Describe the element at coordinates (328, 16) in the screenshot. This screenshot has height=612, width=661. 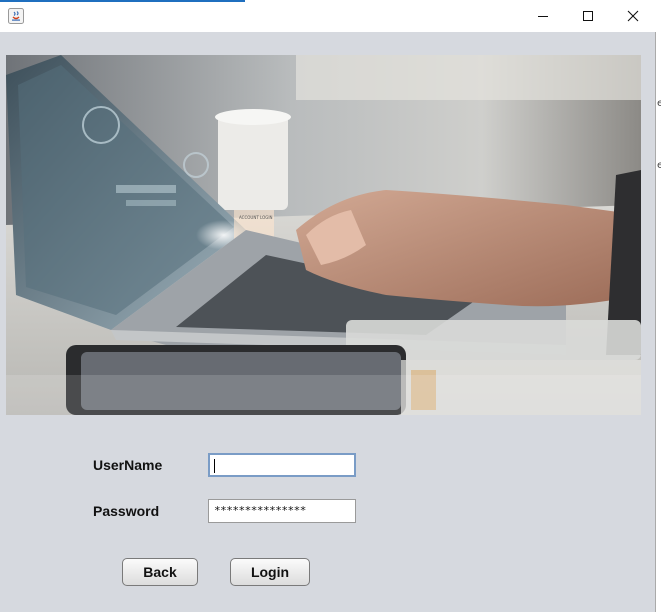
I see `title-bar` at that location.